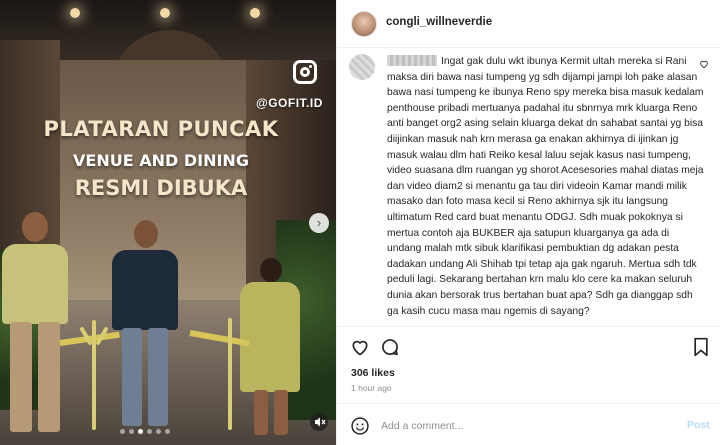 This screenshot has height=445, width=720. I want to click on commenter-avatar, so click(362, 67).